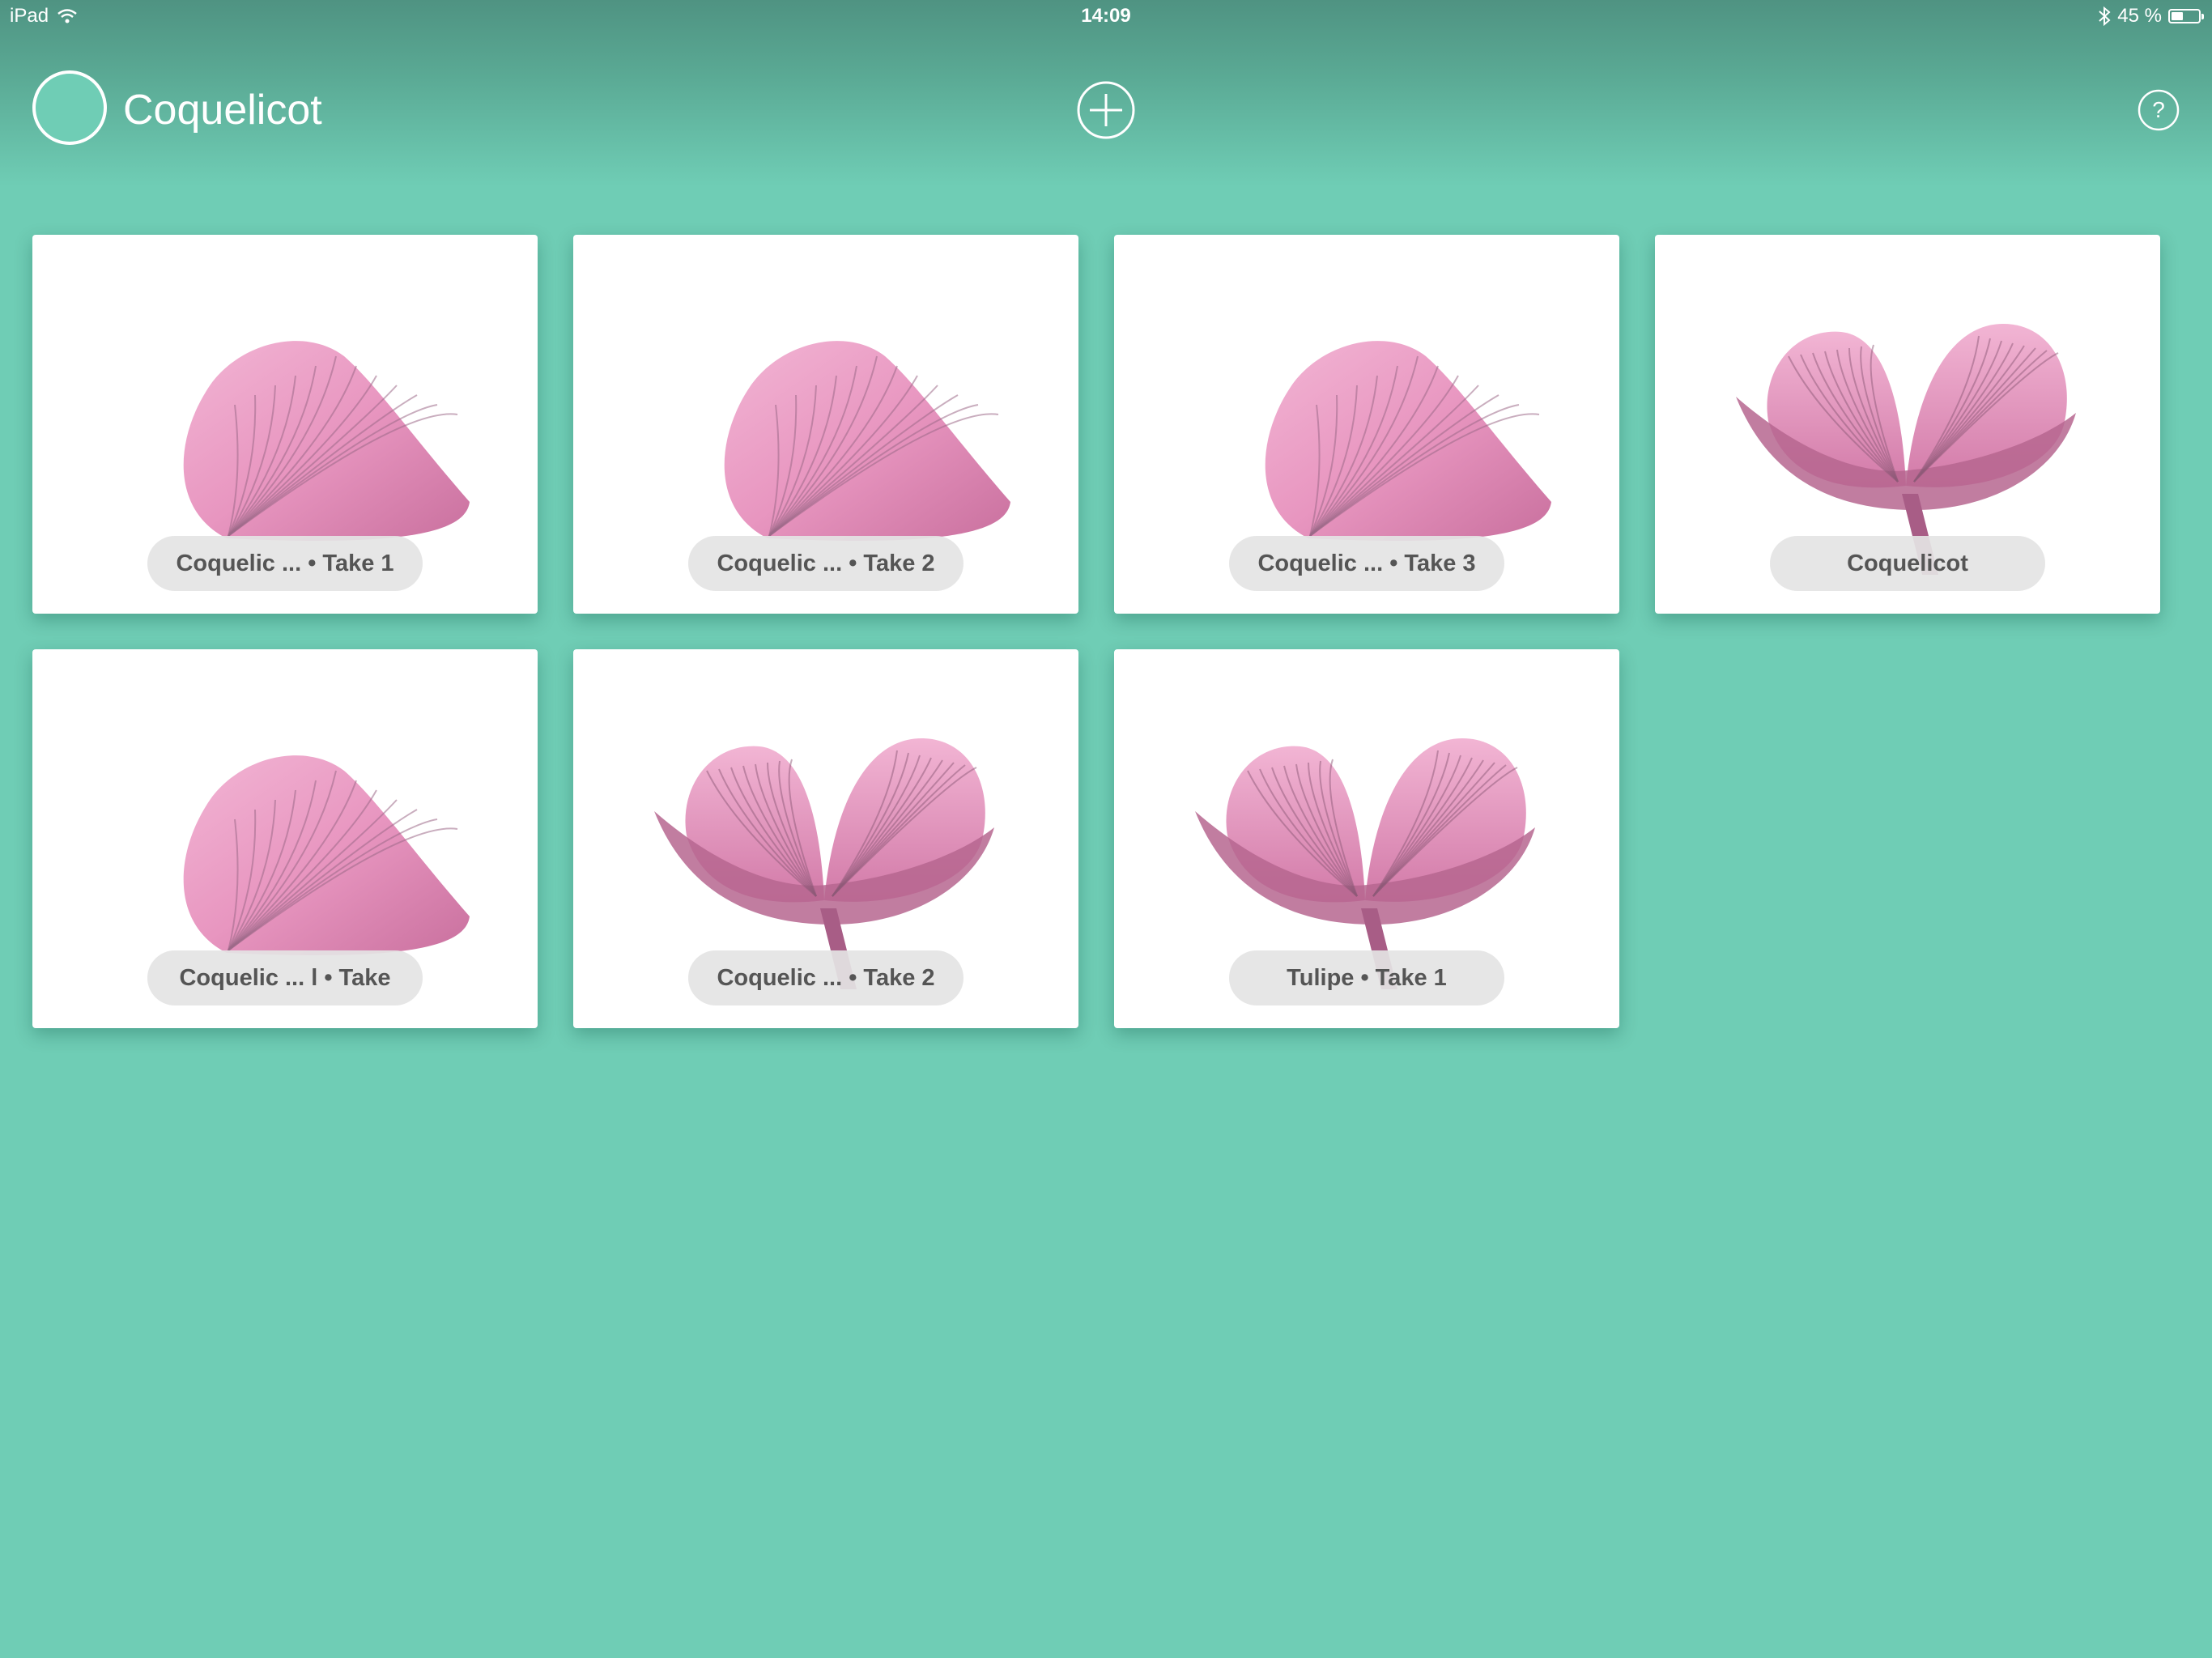  Describe the element at coordinates (1366, 563) in the screenshot. I see `project-label: Coquelic ... • Take 3` at that location.